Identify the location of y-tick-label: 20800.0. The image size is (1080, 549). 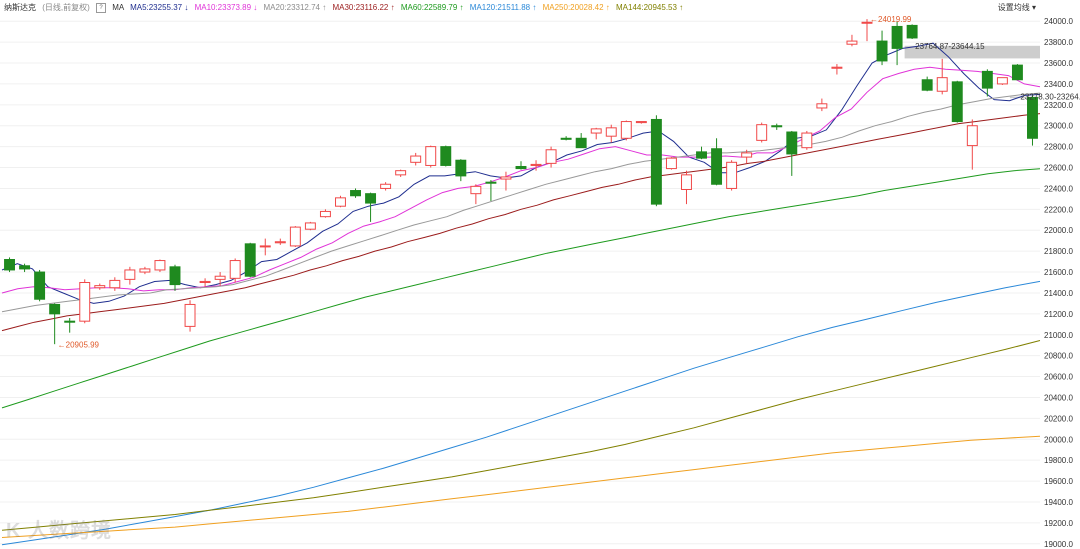
(1058, 356).